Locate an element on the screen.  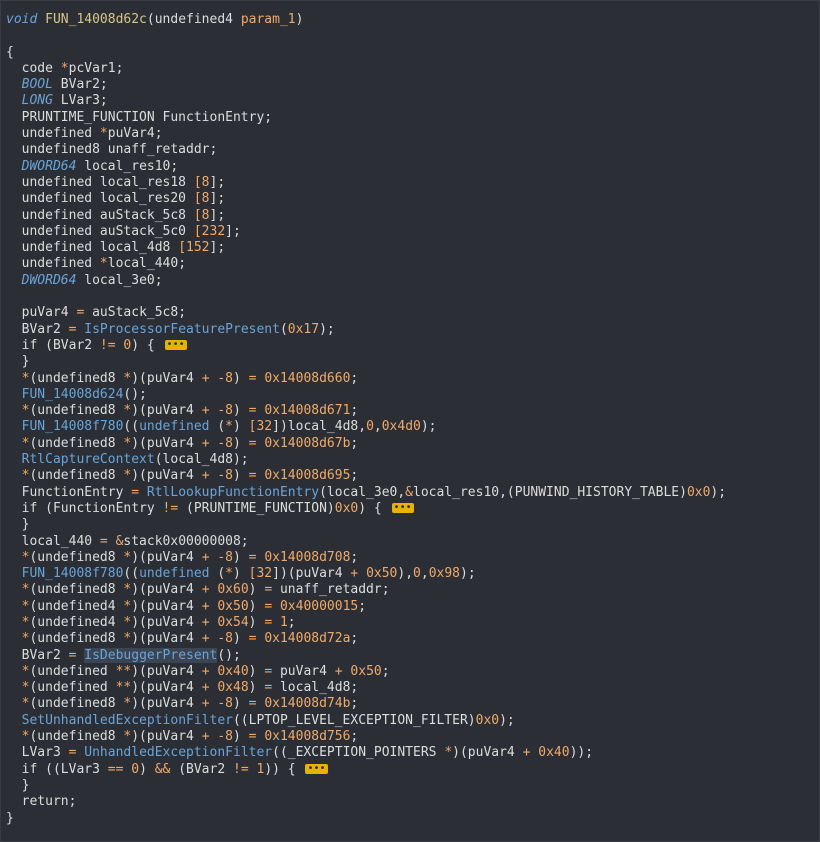
code-line: DWORD64 local_3e0; is located at coordinates (366, 281).